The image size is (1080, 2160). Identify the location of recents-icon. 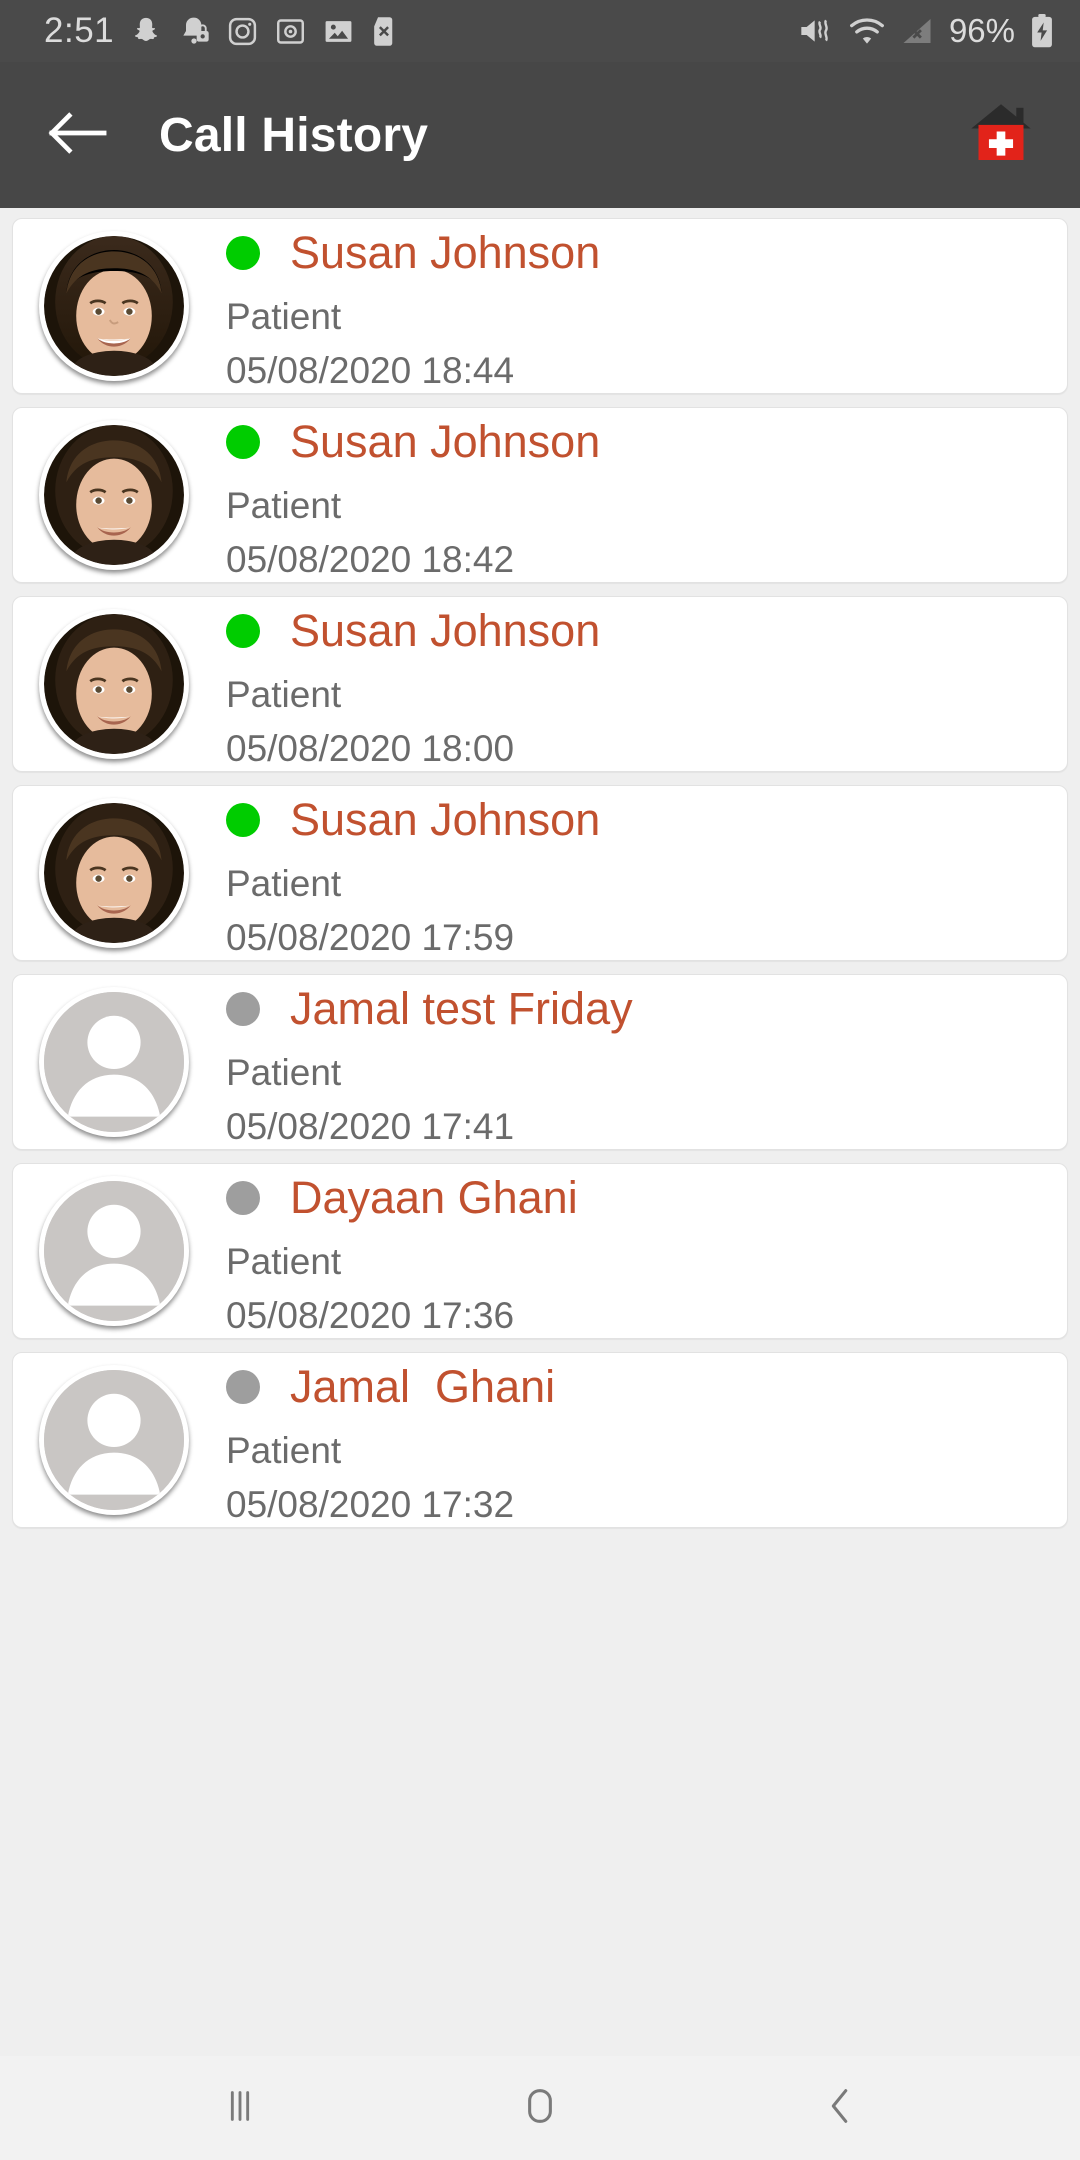
(240, 2108).